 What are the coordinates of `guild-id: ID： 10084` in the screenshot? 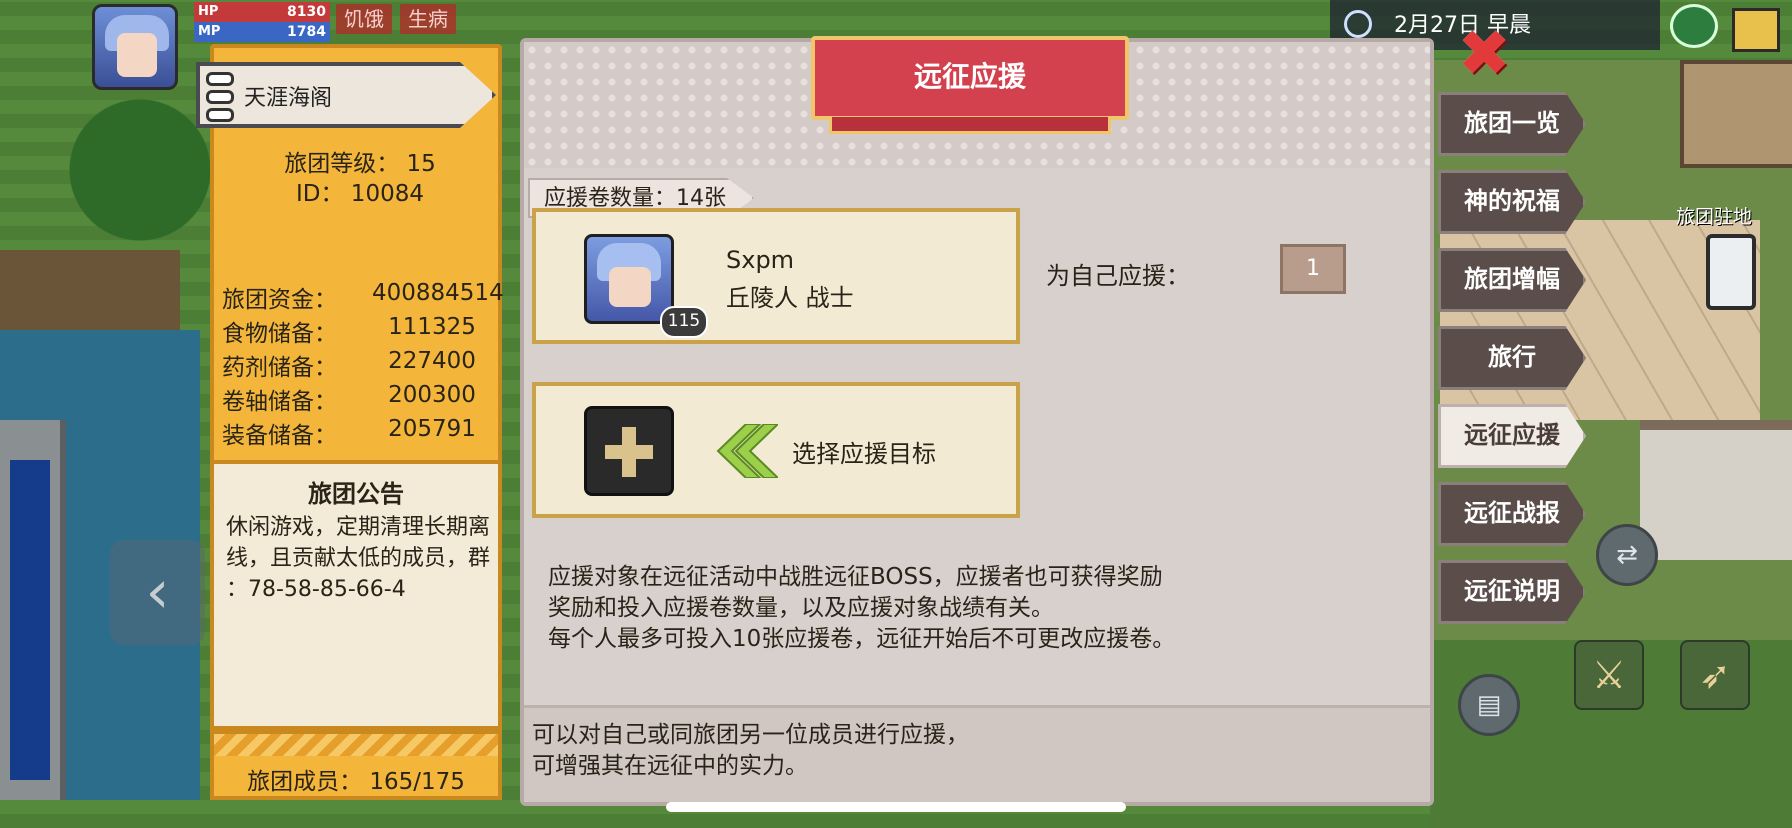 It's located at (360, 194).